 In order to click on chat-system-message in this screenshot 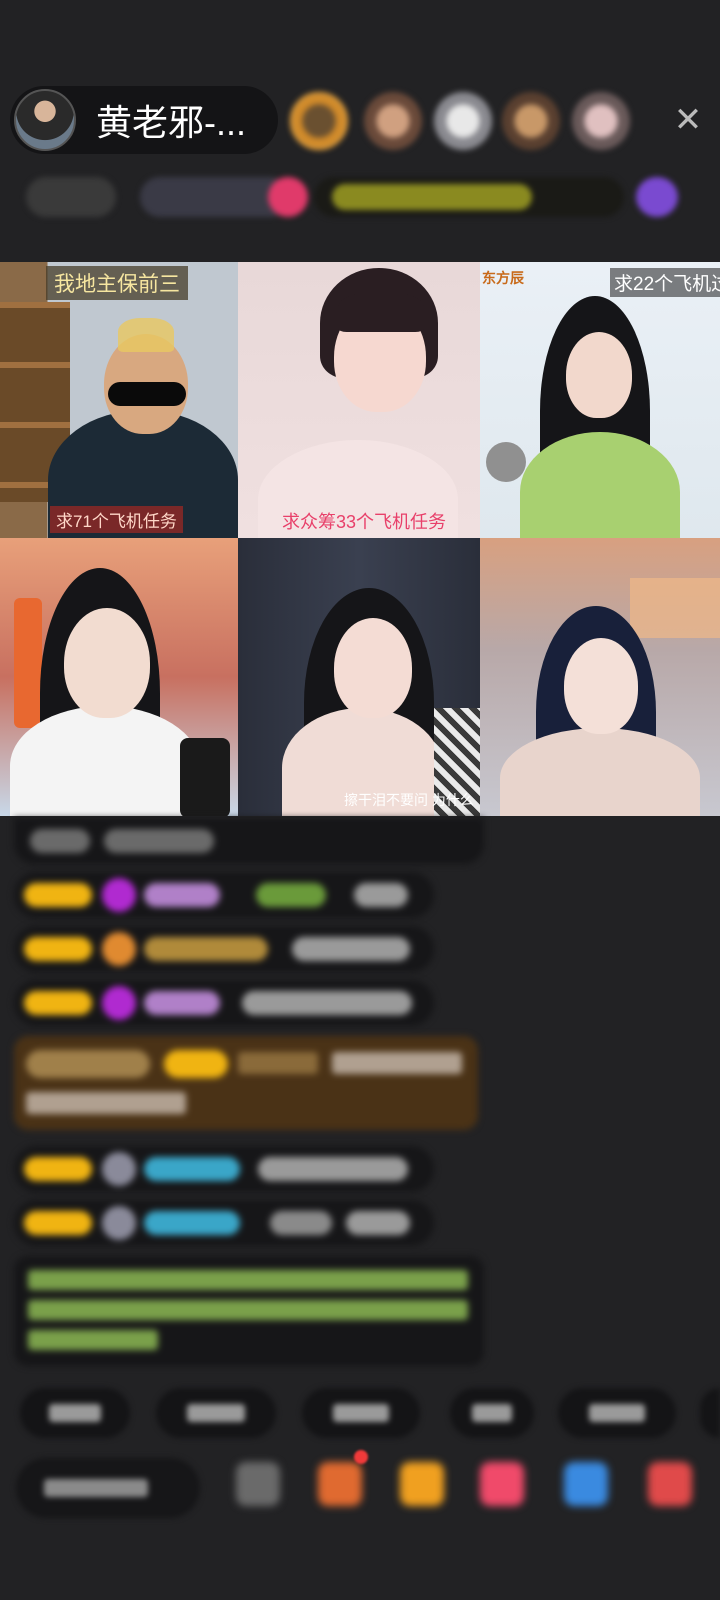, I will do `click(249, 1311)`.